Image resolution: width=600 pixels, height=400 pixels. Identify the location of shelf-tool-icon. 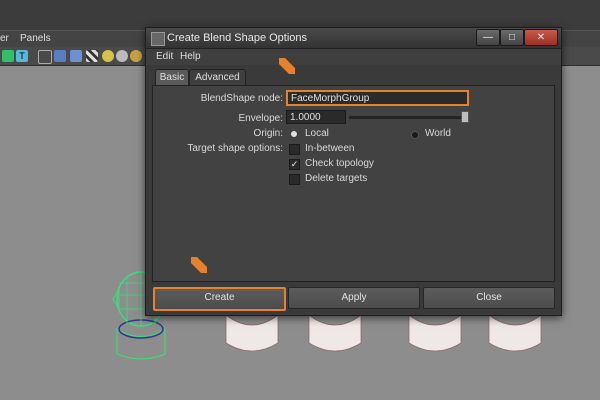
(8, 56).